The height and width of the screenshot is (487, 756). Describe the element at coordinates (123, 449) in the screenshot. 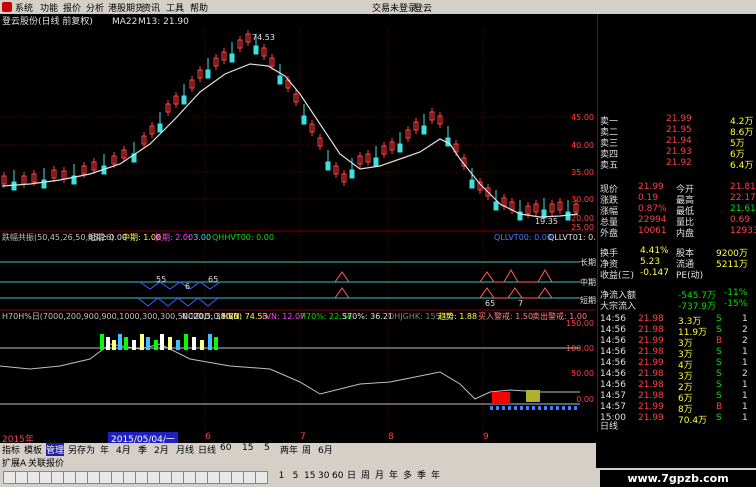

I see `period-tab: 4月` at that location.